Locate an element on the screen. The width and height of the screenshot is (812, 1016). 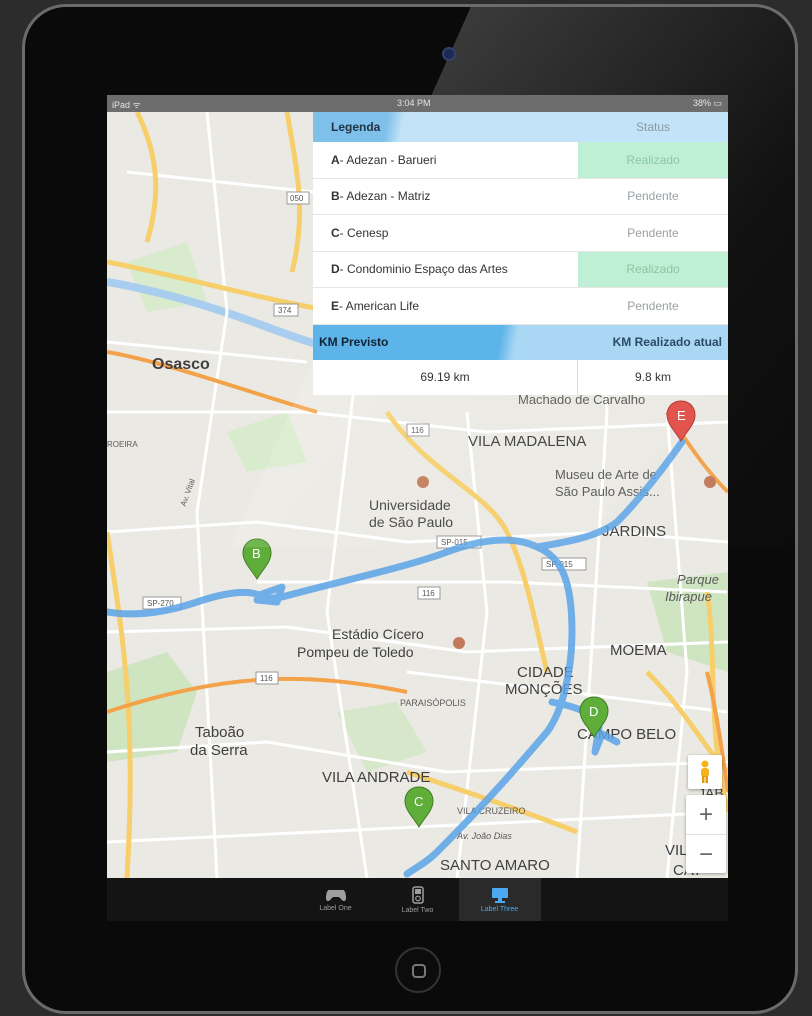
route-shield-116a: 116 is located at coordinates (417, 430).